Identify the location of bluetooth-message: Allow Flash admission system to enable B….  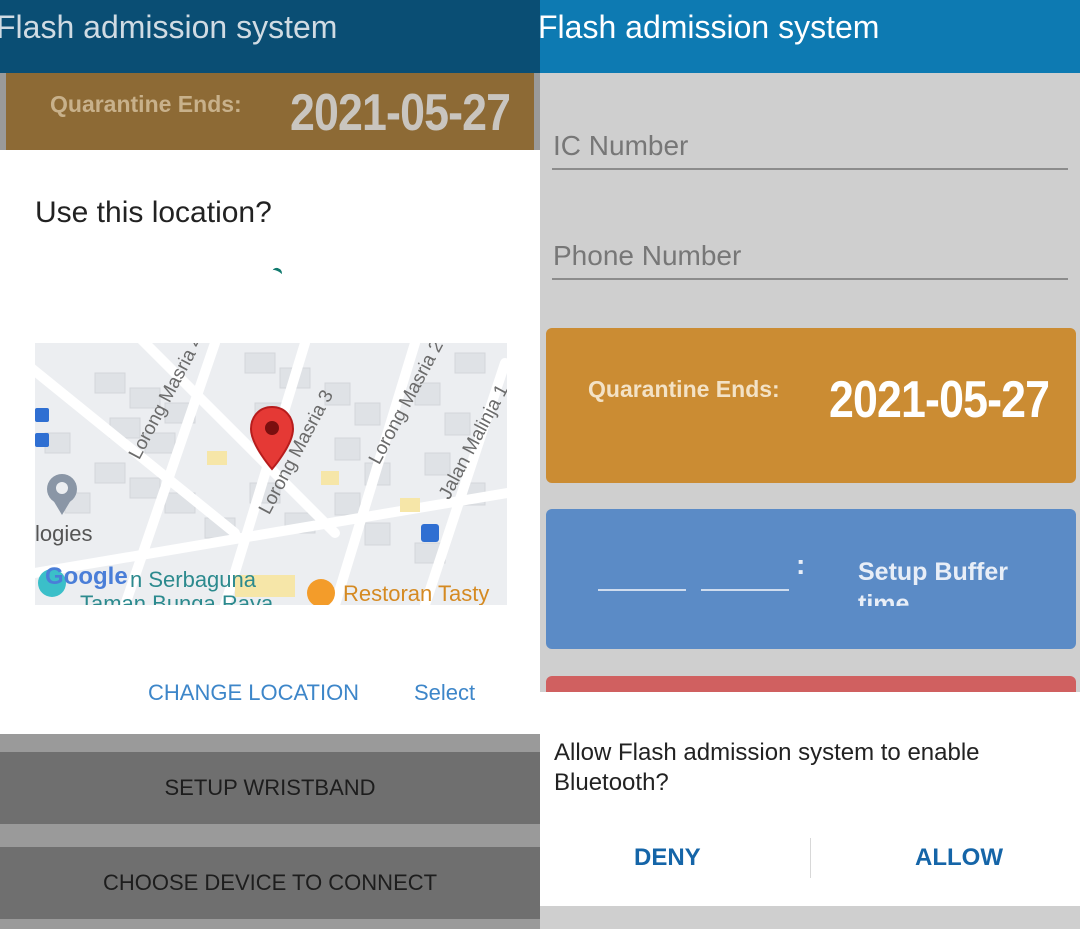
(767, 767).